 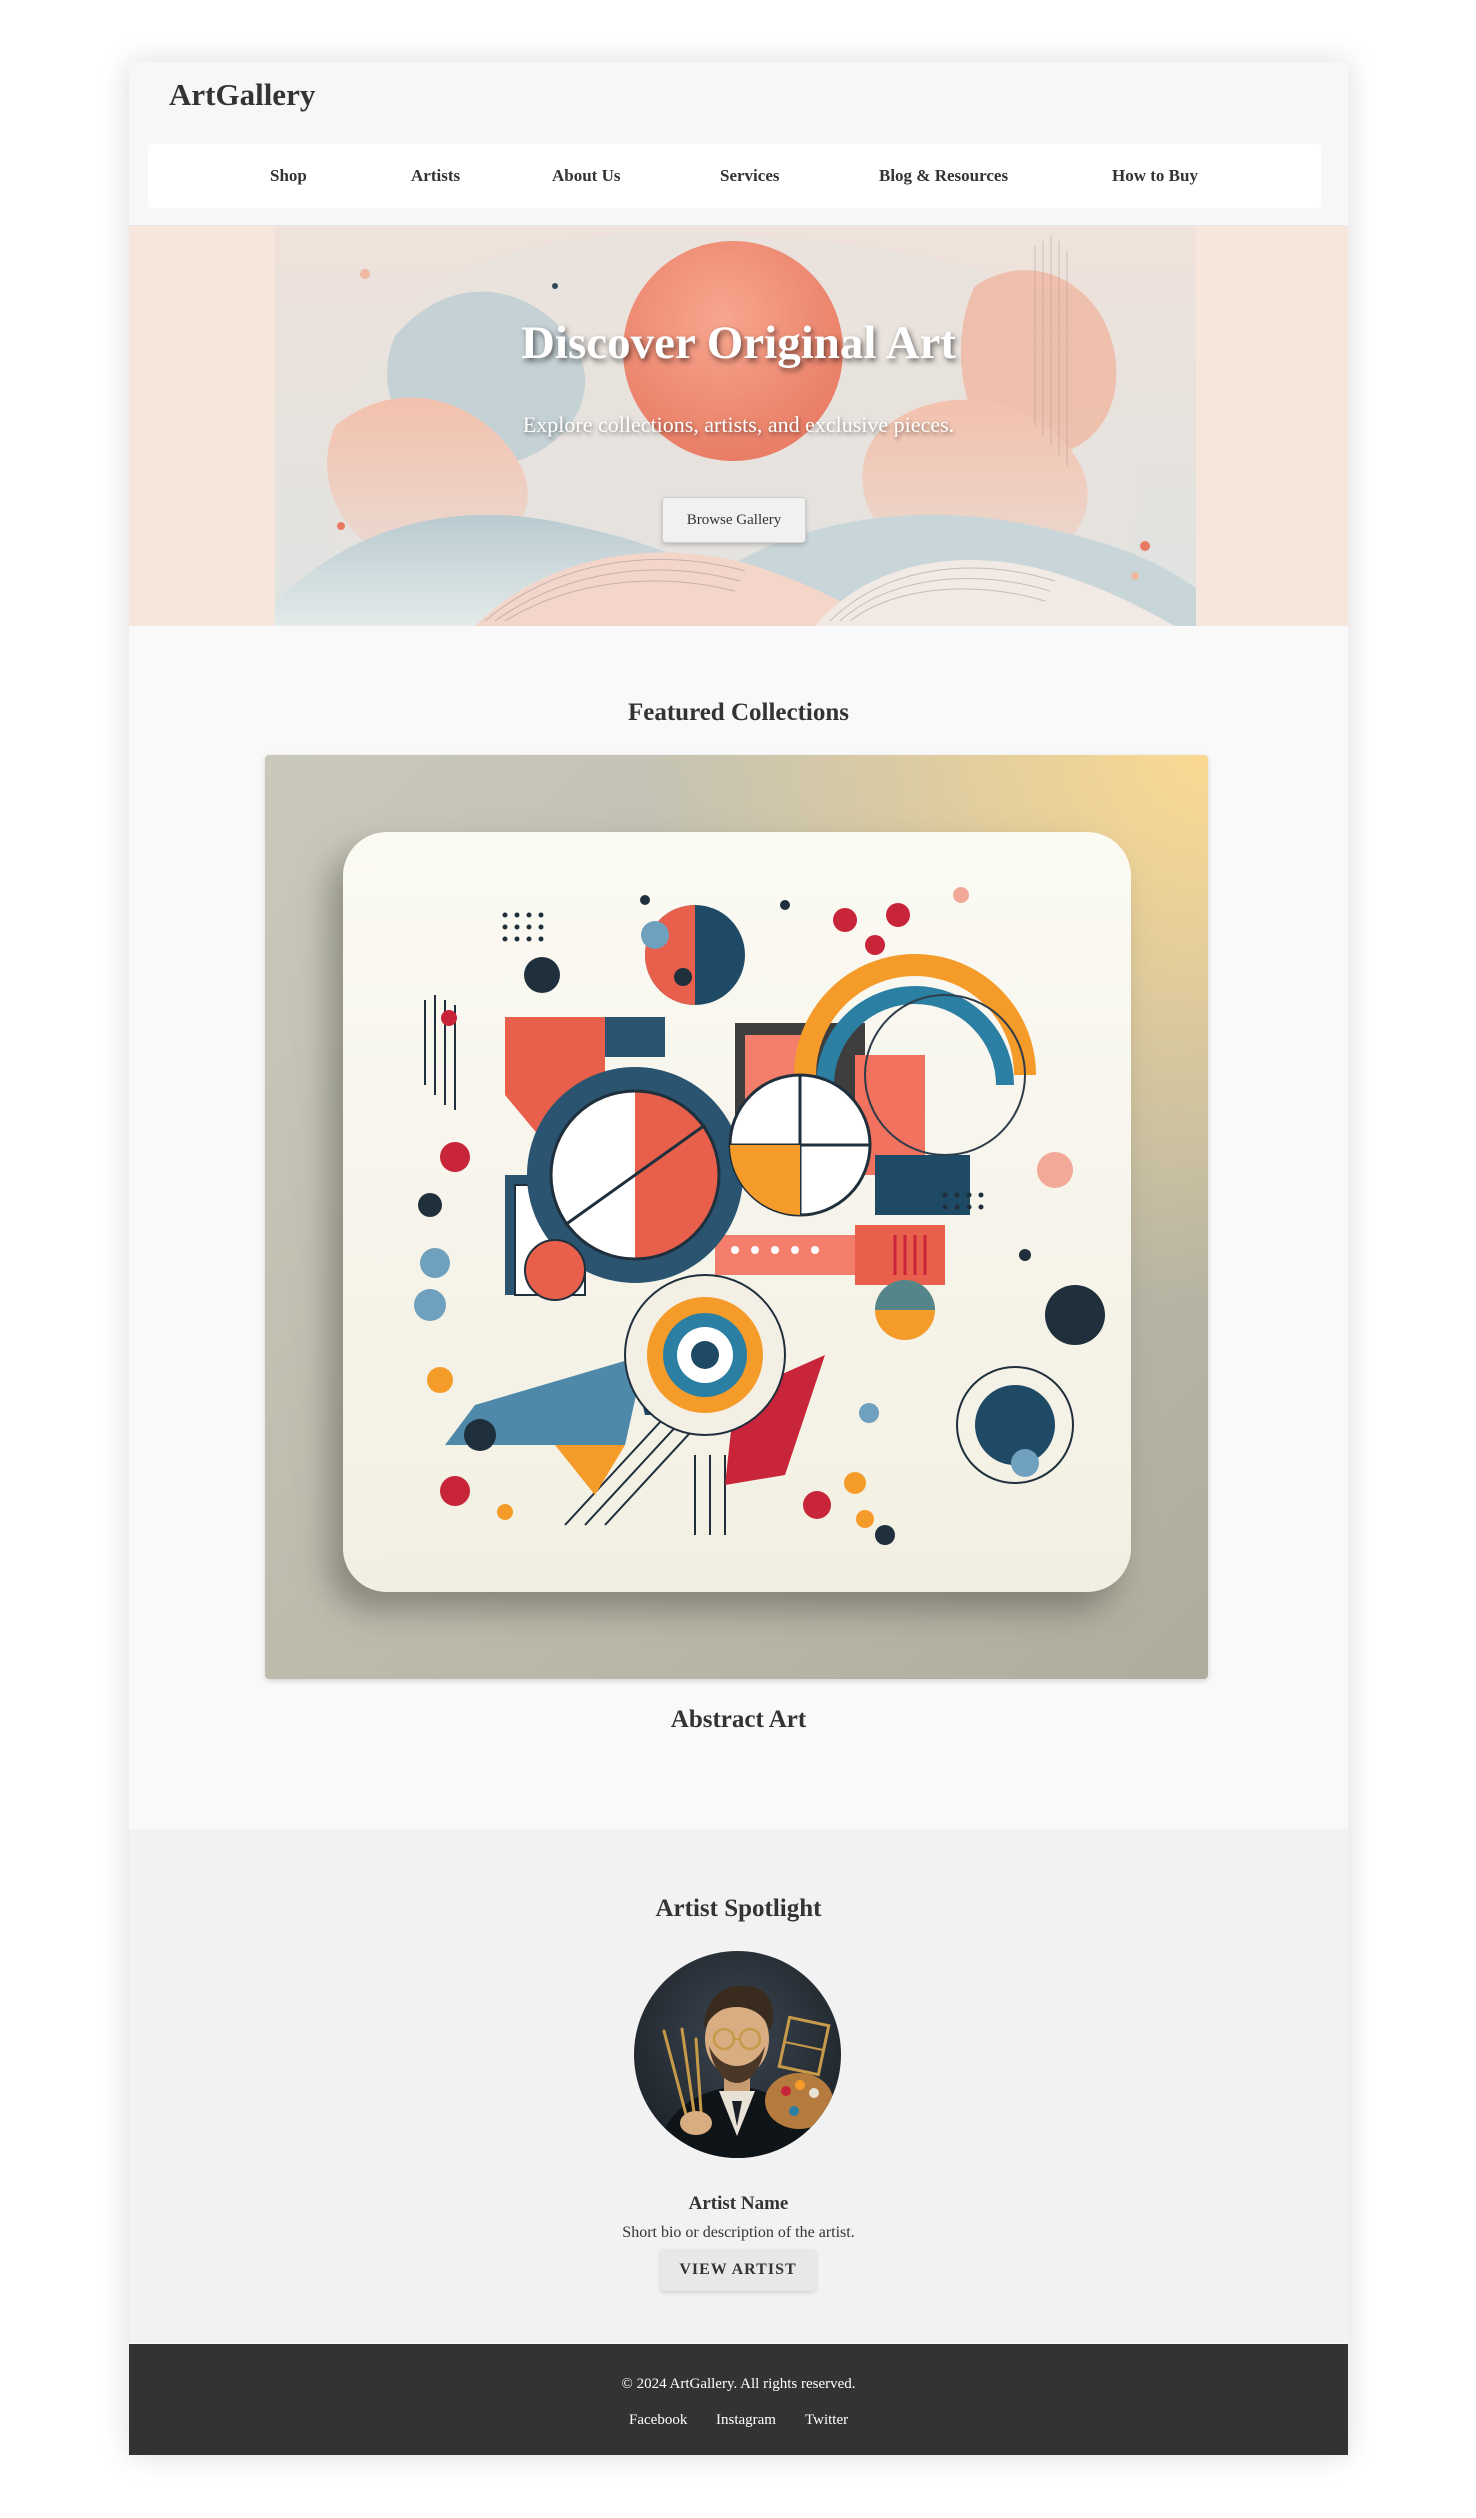 I want to click on artist-bio: Short bio or description of the artist., so click(x=738, y=2232).